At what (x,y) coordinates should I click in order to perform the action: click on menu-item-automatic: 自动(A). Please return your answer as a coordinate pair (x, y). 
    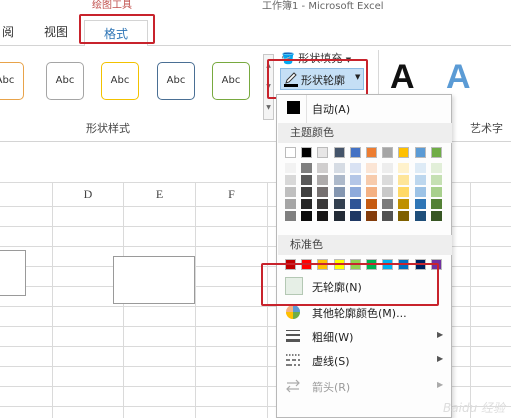
    Looking at the image, I should click on (364, 108).